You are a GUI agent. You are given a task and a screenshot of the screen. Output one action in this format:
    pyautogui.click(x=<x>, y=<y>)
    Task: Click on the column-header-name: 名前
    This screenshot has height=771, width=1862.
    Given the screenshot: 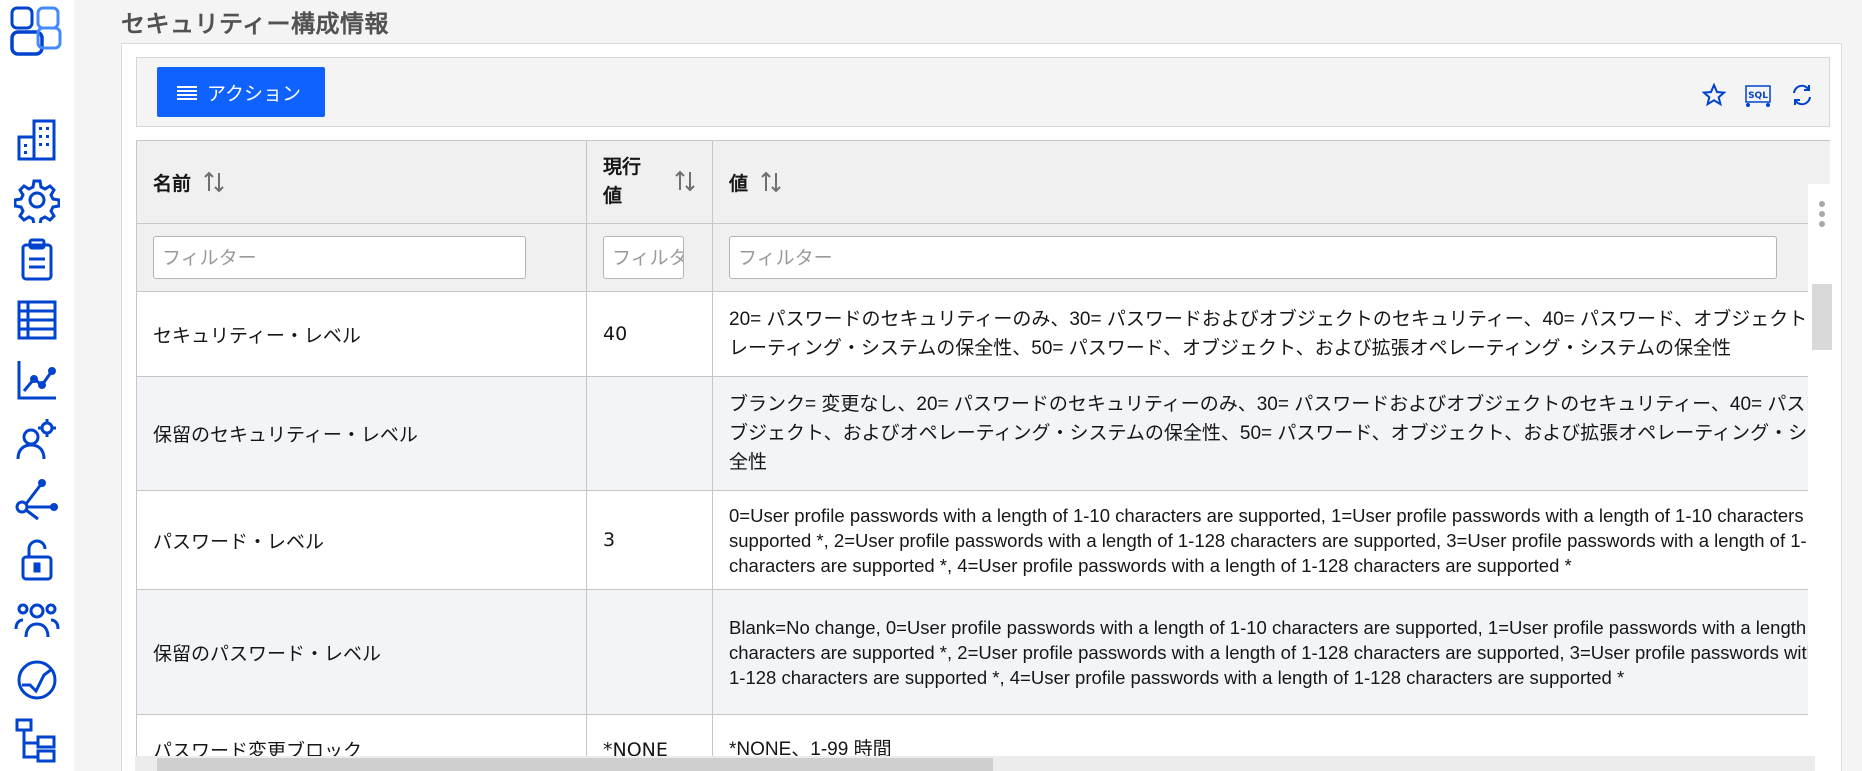 What is the action you would take?
    pyautogui.click(x=362, y=182)
    